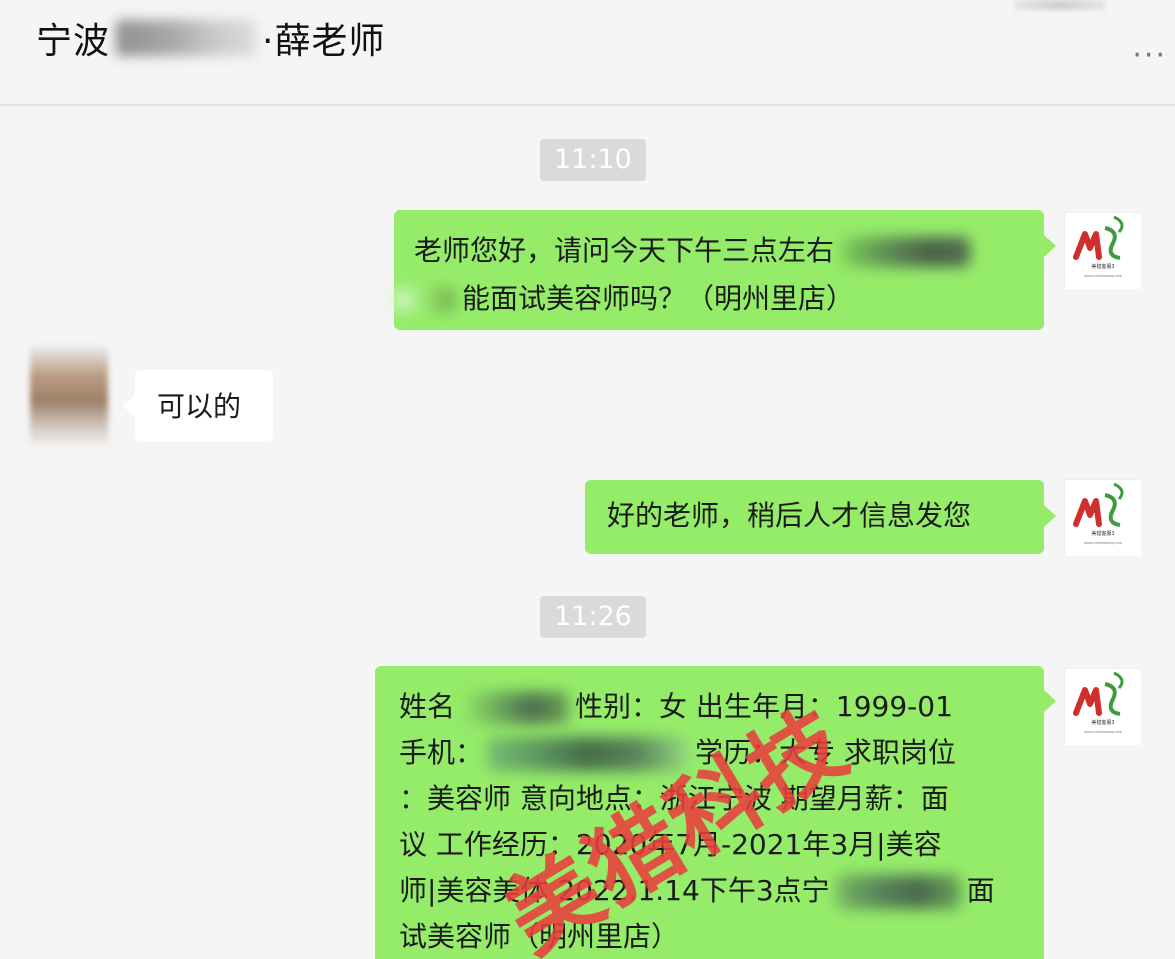 Image resolution: width=1175 pixels, height=959 pixels. I want to click on message-line: 姓名 性别：女 出生年月：1999-01, so click(711, 707).